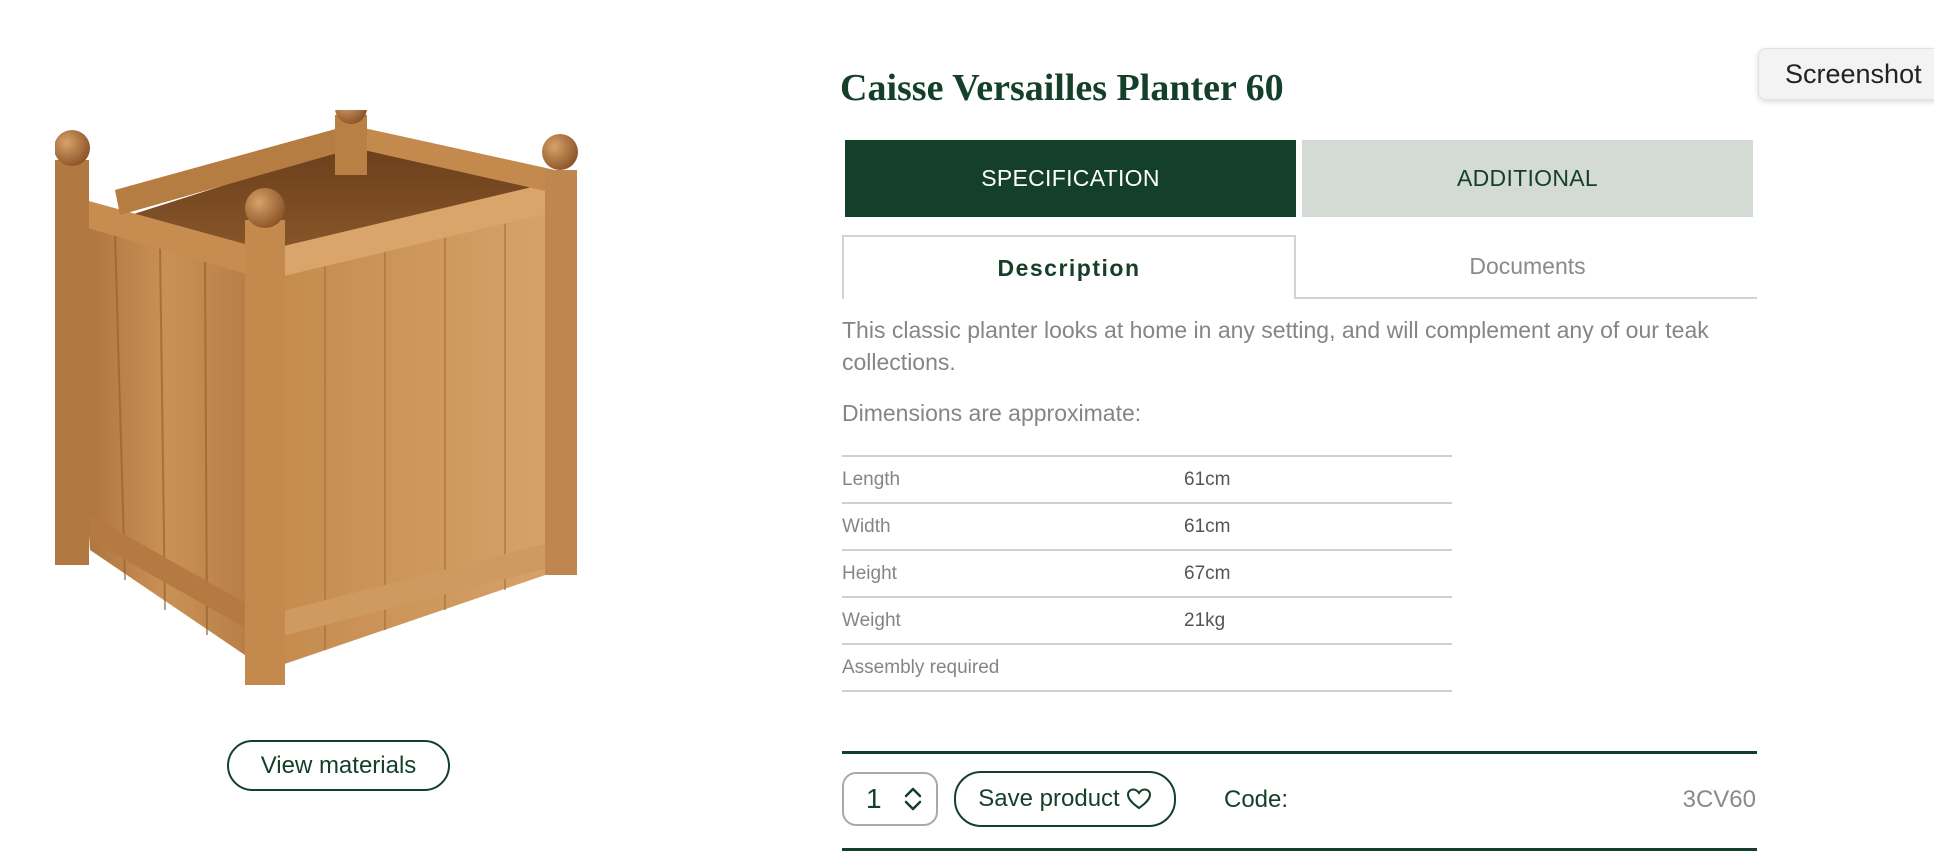 The width and height of the screenshot is (1934, 852). Describe the element at coordinates (1070, 178) in the screenshot. I see `tab-specification: SPECIFICATION` at that location.